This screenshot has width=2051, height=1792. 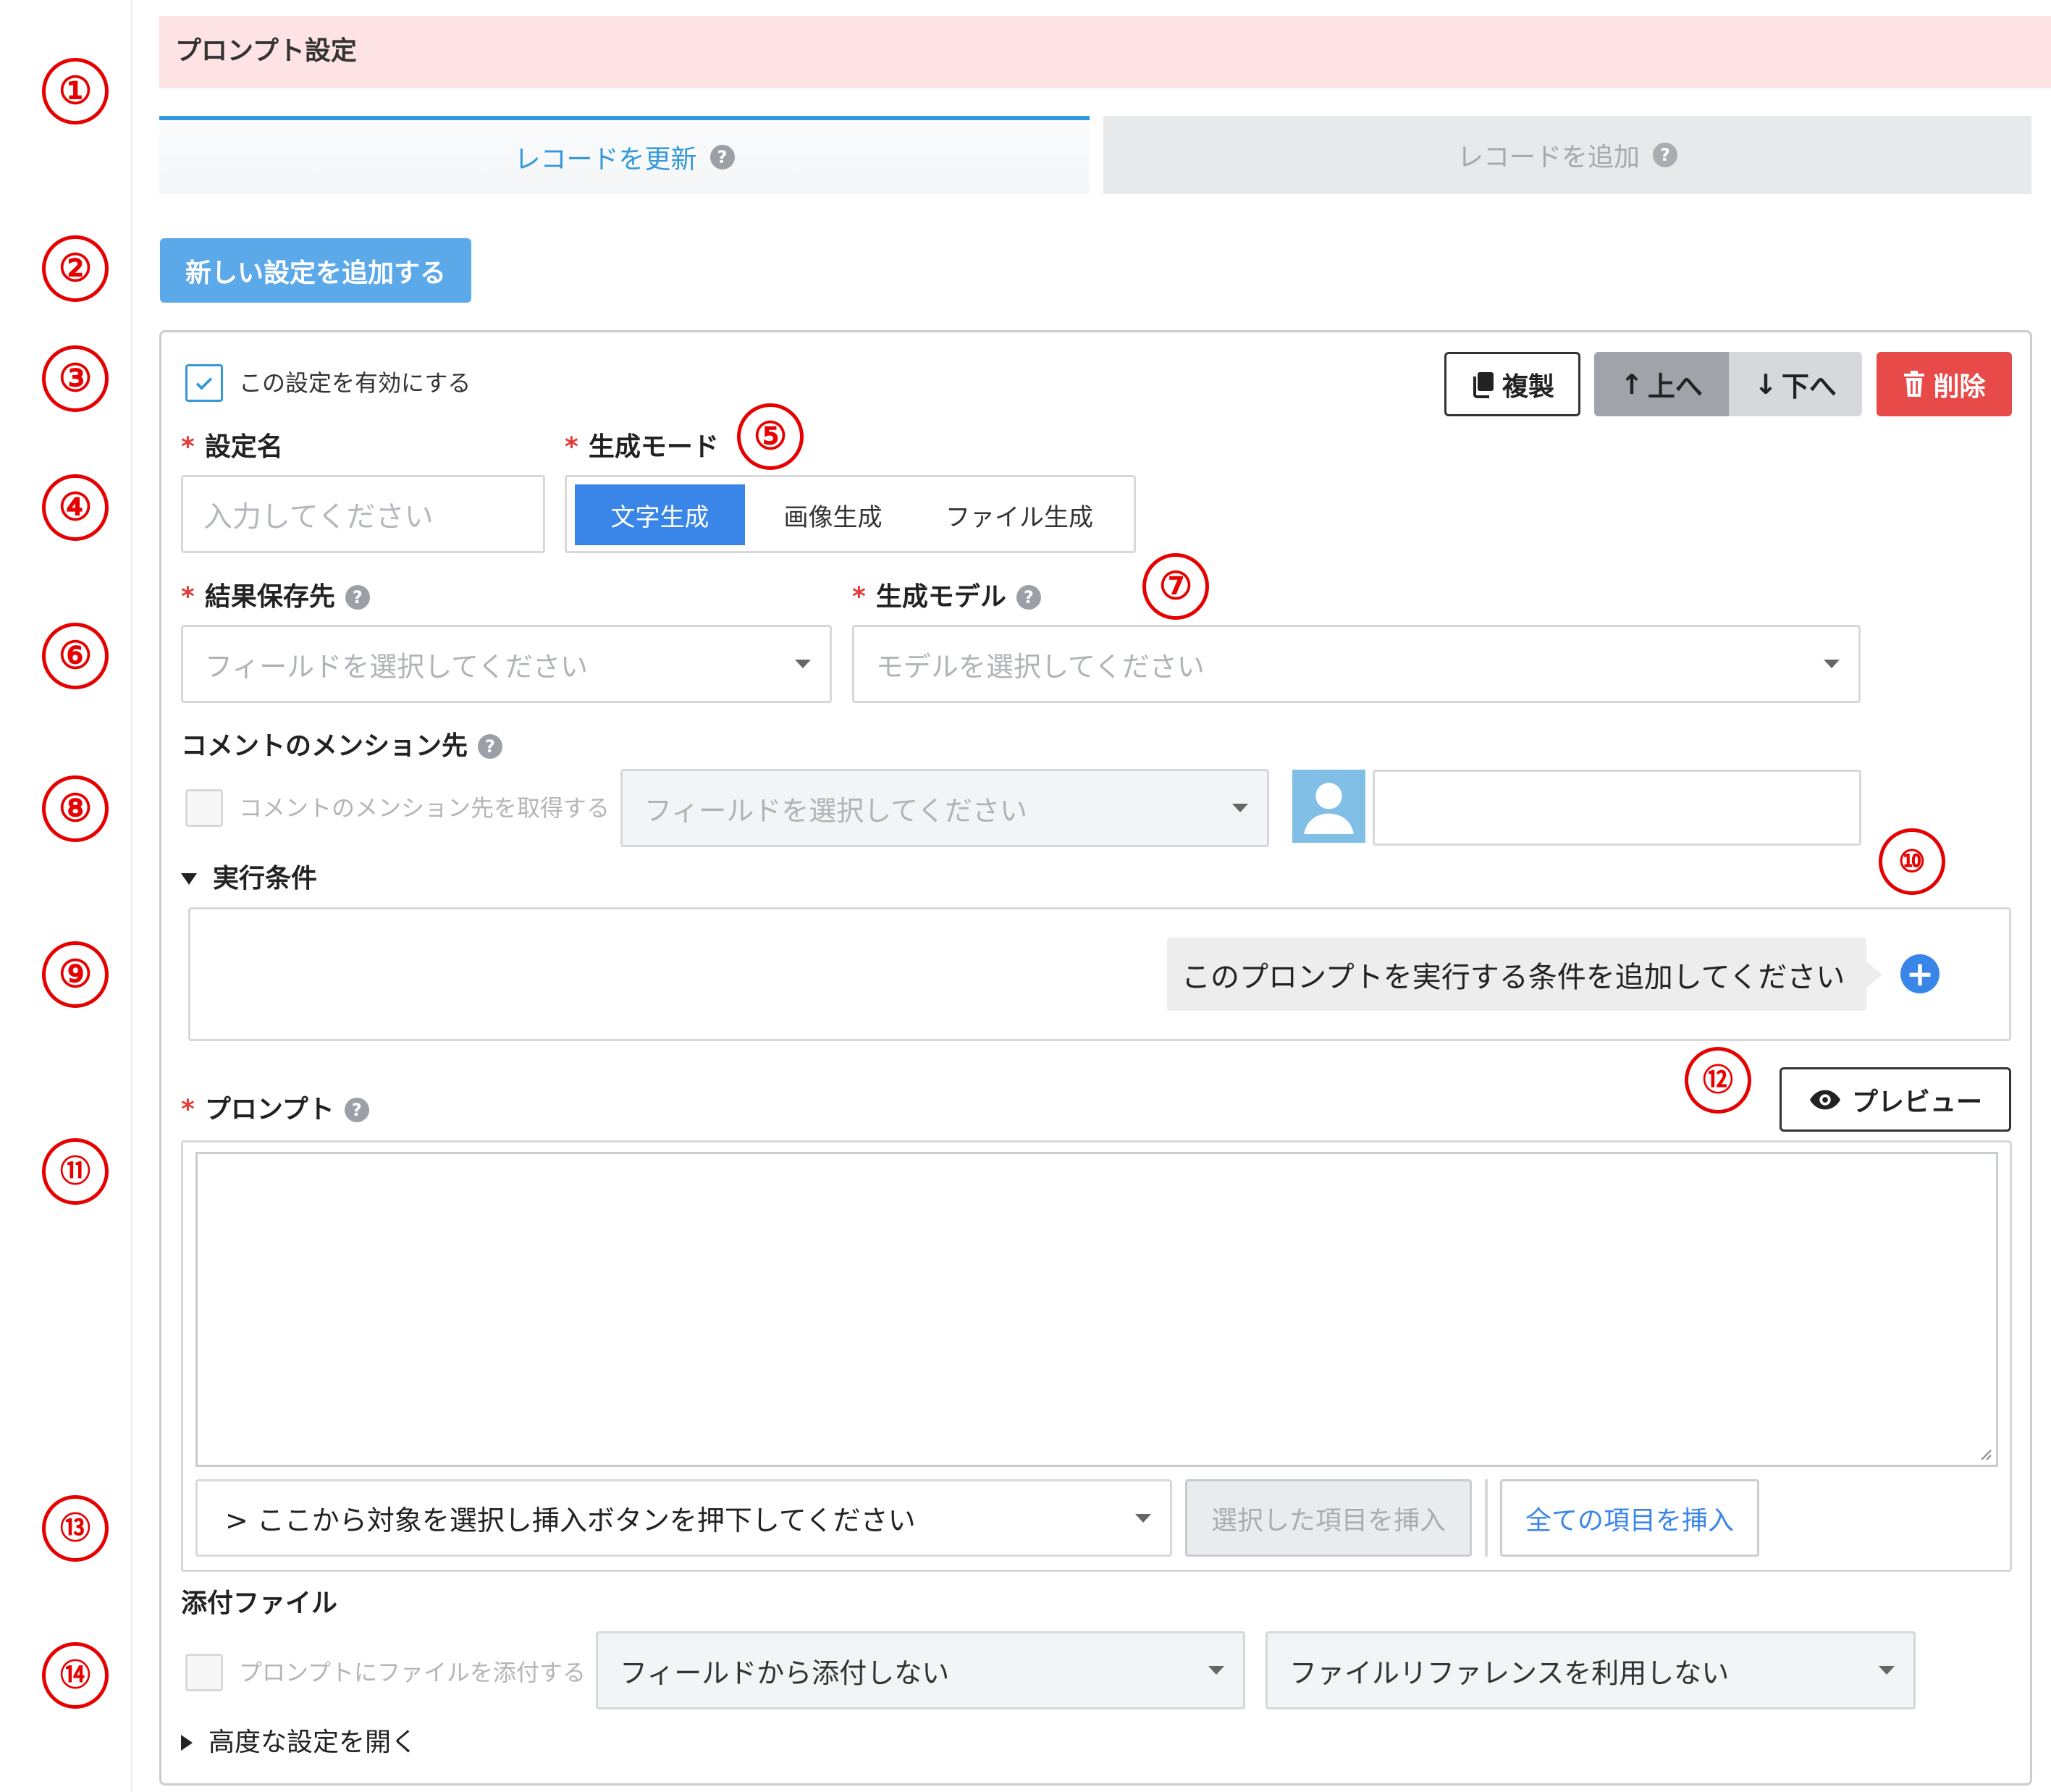 I want to click on enable-checkbox, so click(x=204, y=383).